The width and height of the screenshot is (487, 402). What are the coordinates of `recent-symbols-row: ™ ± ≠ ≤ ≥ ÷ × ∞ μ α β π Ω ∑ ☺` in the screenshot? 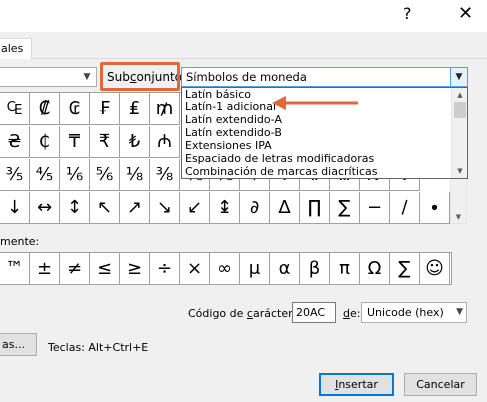 It's located at (226, 268).